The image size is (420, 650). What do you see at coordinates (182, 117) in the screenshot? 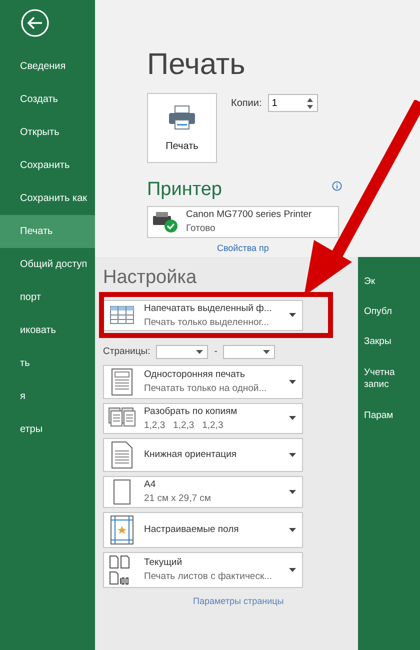
I see `printer-icon` at bounding box center [182, 117].